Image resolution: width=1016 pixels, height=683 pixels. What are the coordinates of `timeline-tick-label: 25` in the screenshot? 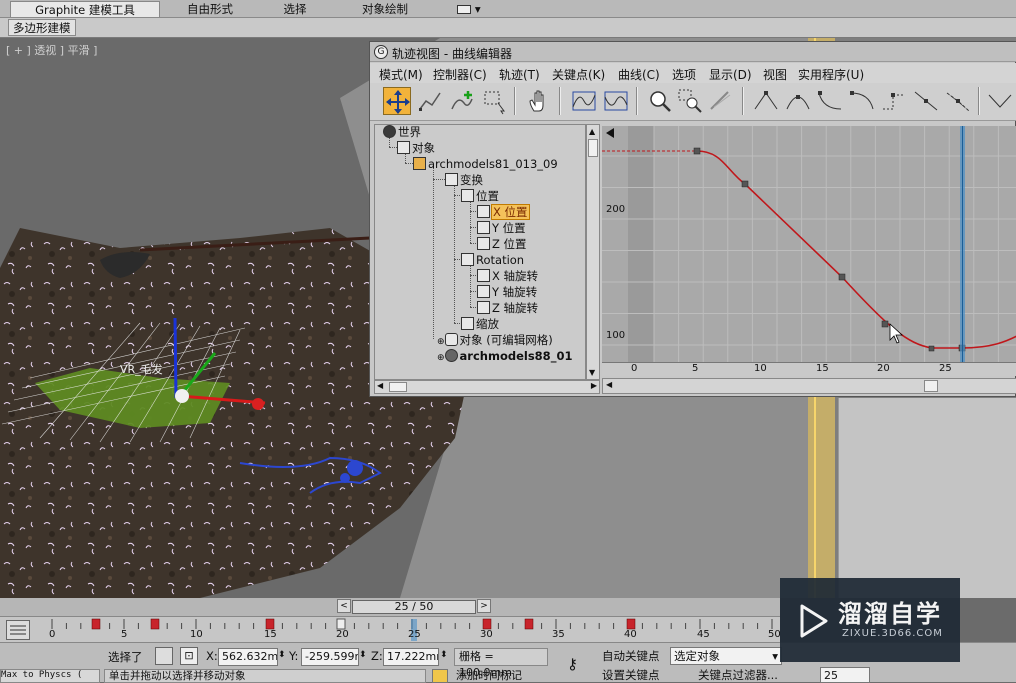 It's located at (414, 634).